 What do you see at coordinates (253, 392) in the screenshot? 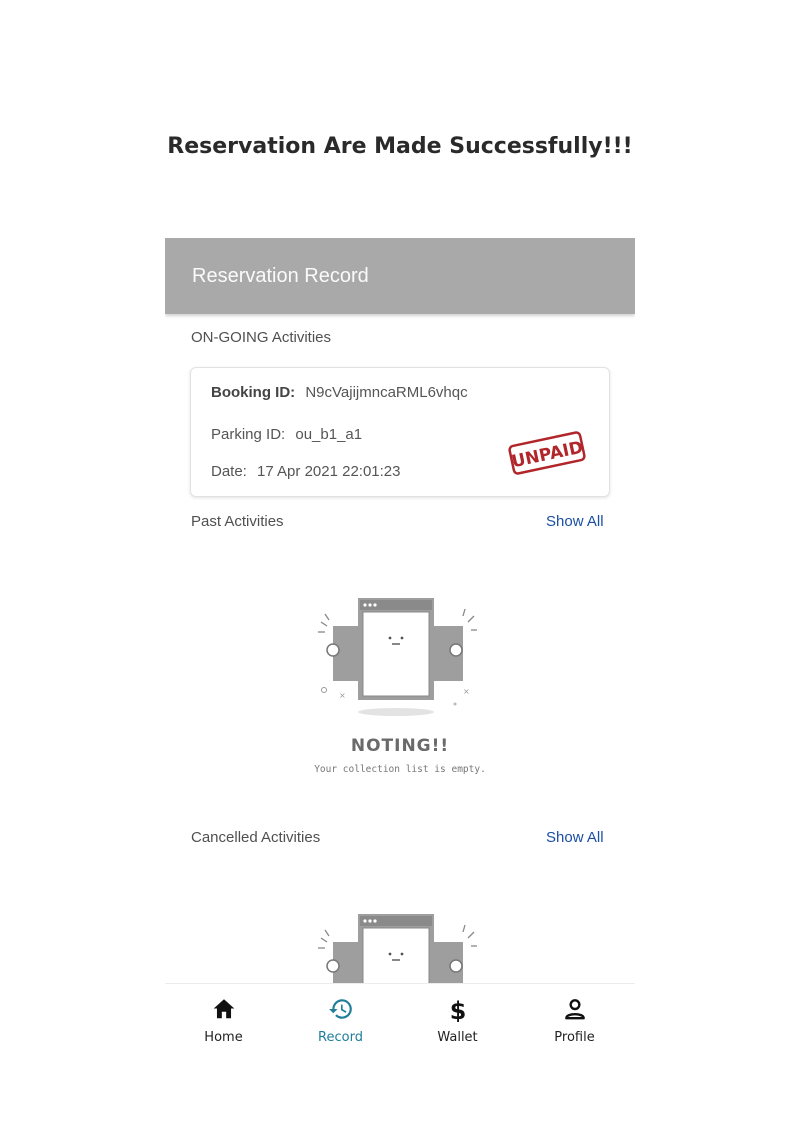
I see `booking-id-label: Booking ID:` at bounding box center [253, 392].